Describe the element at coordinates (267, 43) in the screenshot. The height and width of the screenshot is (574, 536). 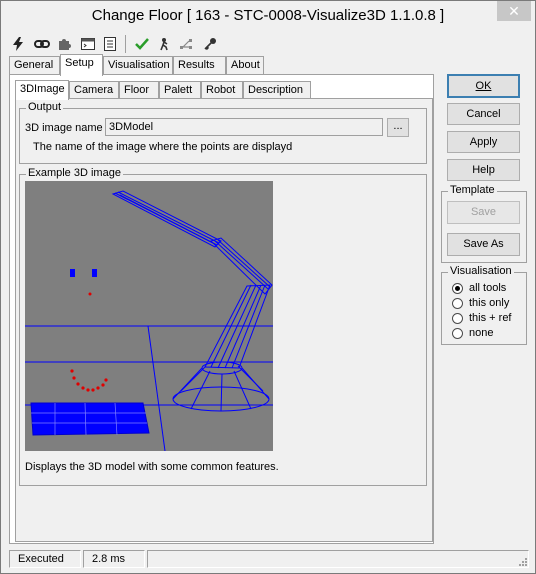
I see `toolbar` at that location.